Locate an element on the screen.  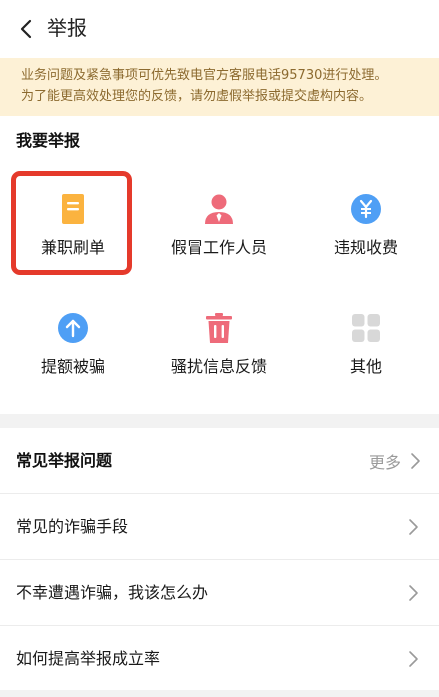
person-icon is located at coordinates (219, 209).